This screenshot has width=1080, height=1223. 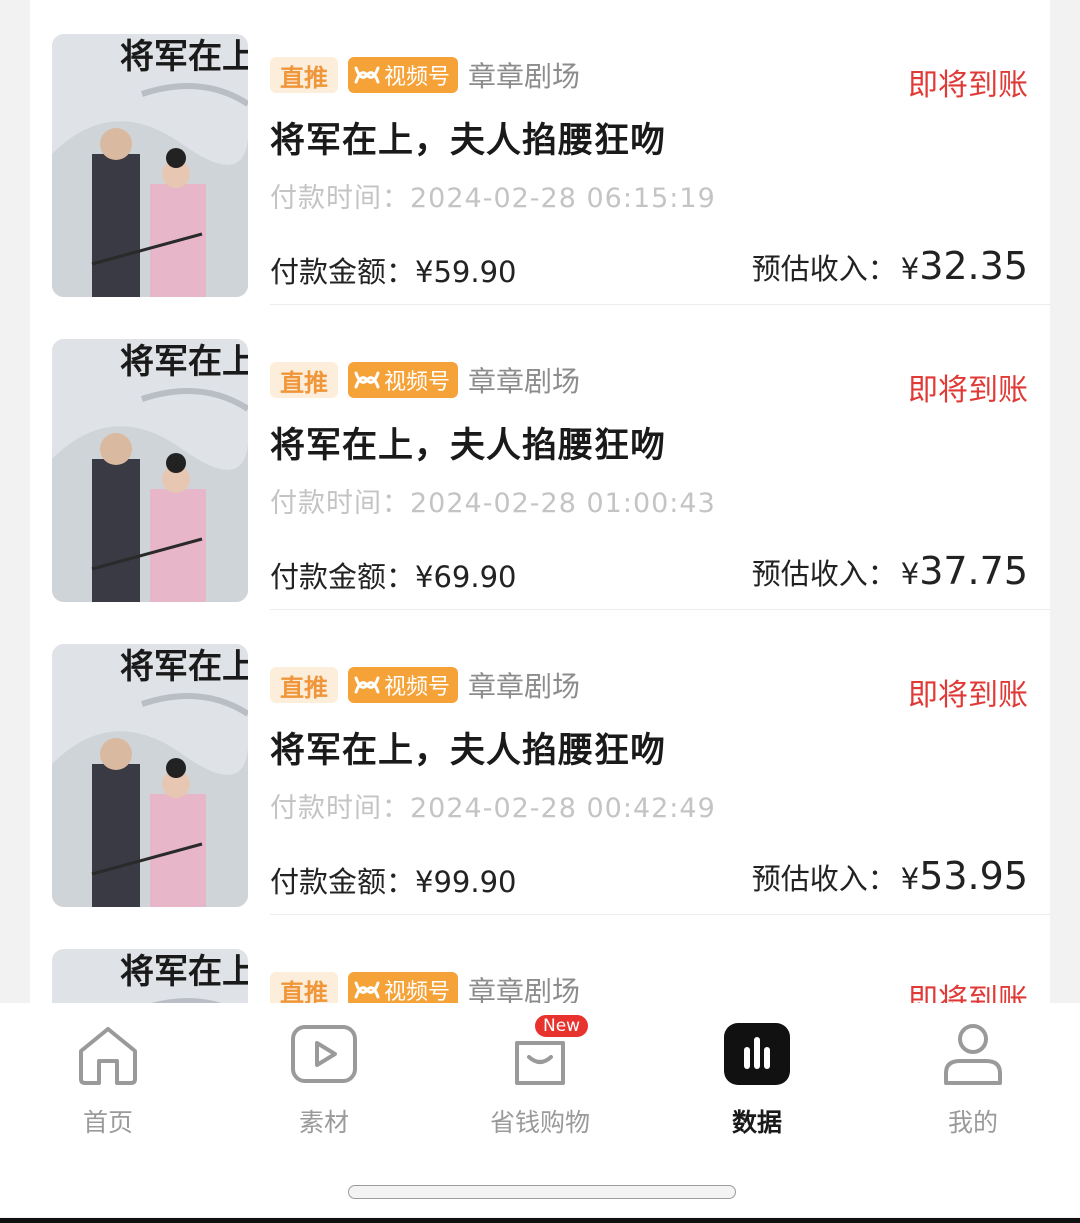 I want to click on payment-time: 付款时间：2024-02-28 06:15:19, so click(x=493, y=195).